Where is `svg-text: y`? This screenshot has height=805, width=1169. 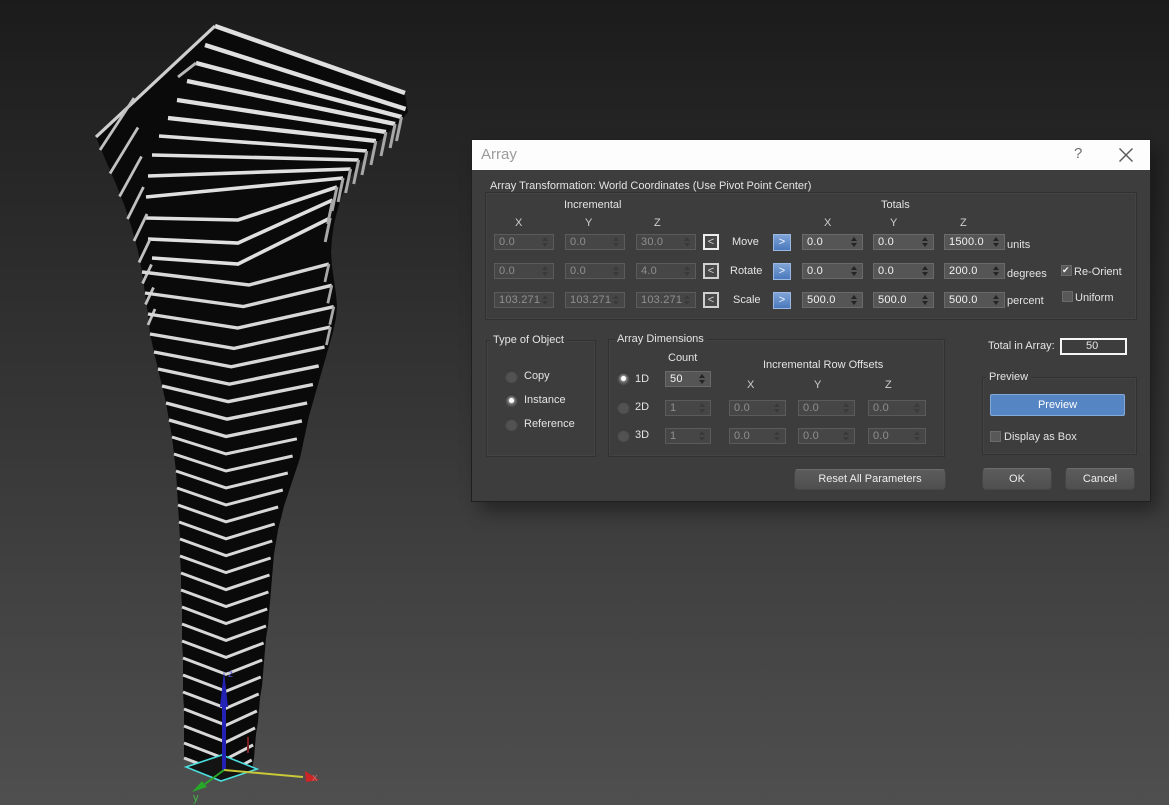 svg-text: y is located at coordinates (196, 798).